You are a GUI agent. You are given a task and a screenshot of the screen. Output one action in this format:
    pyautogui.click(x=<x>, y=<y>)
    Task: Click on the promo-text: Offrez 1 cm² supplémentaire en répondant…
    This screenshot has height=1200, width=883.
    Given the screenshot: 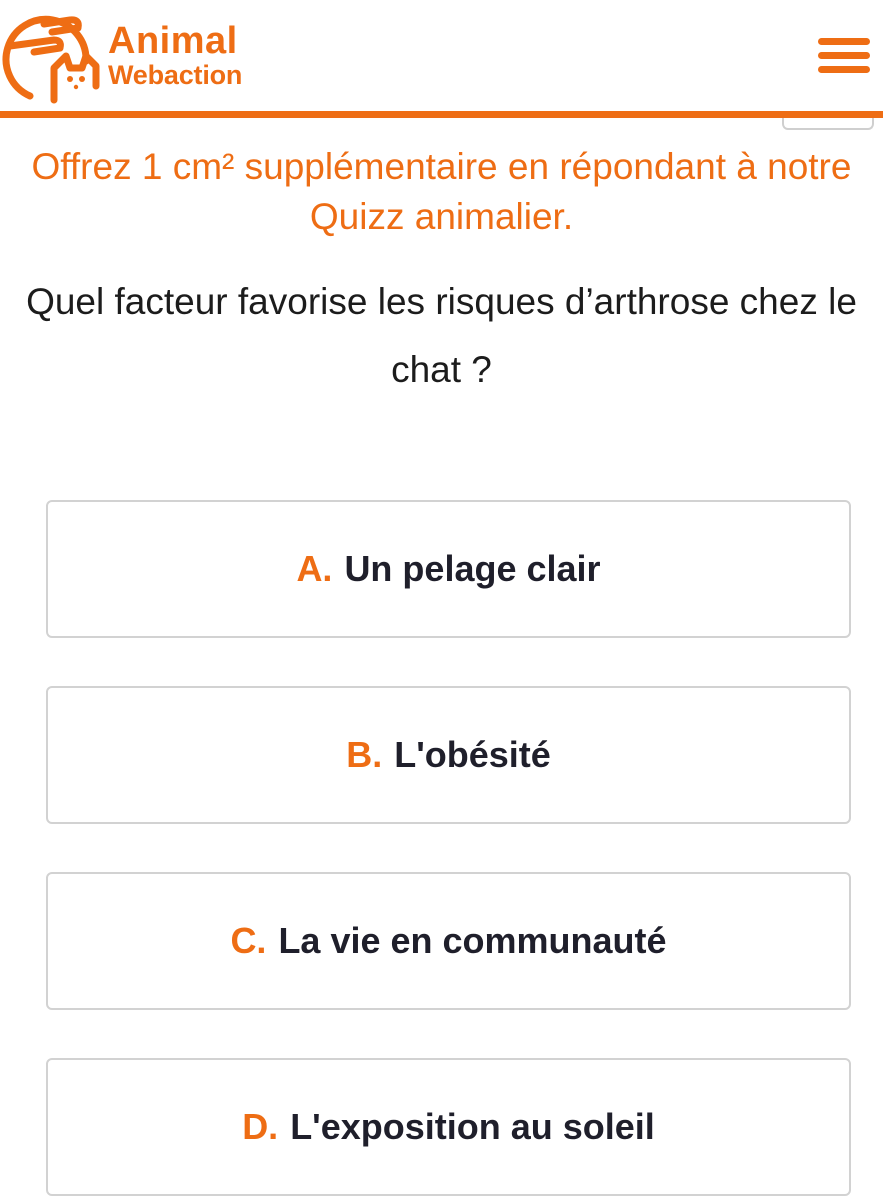 What is the action you would take?
    pyautogui.click(x=441, y=191)
    